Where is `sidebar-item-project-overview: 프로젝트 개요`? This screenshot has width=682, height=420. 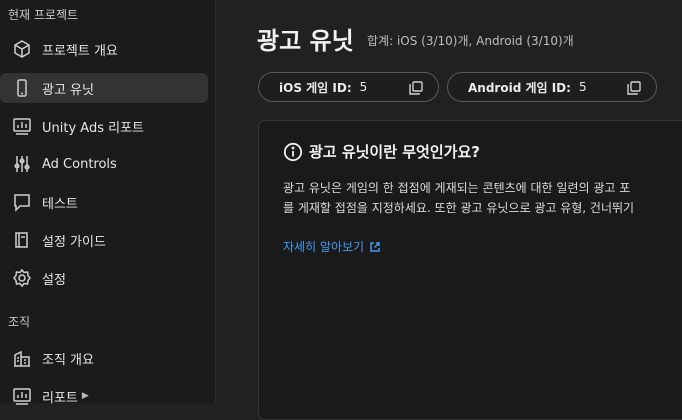
sidebar-item-project-overview: 프로젝트 개요 is located at coordinates (104, 49).